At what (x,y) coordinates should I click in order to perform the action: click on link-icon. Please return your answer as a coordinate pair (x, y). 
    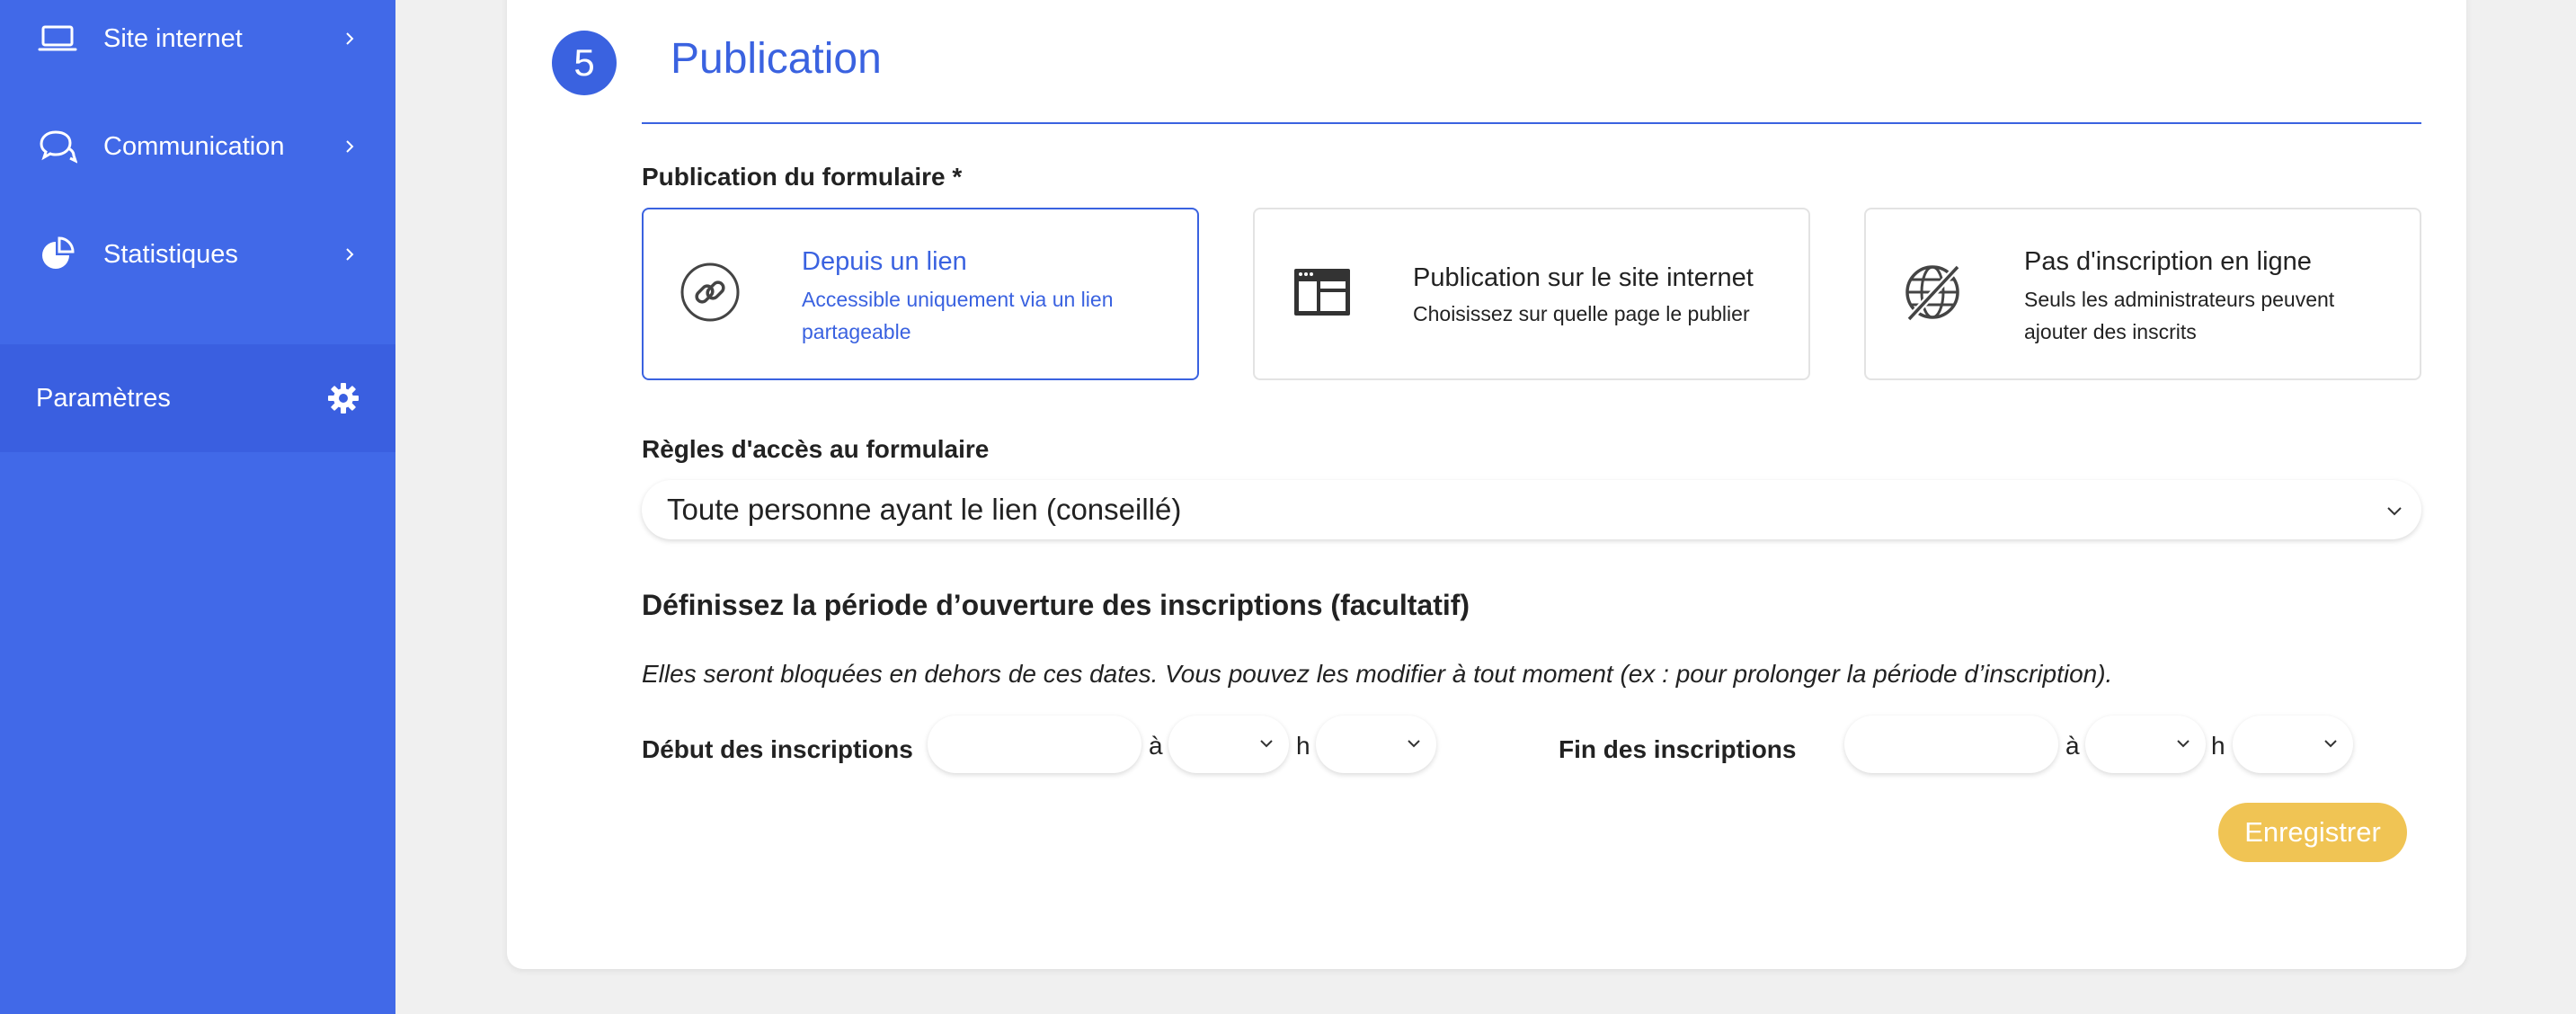
    Looking at the image, I should click on (710, 292).